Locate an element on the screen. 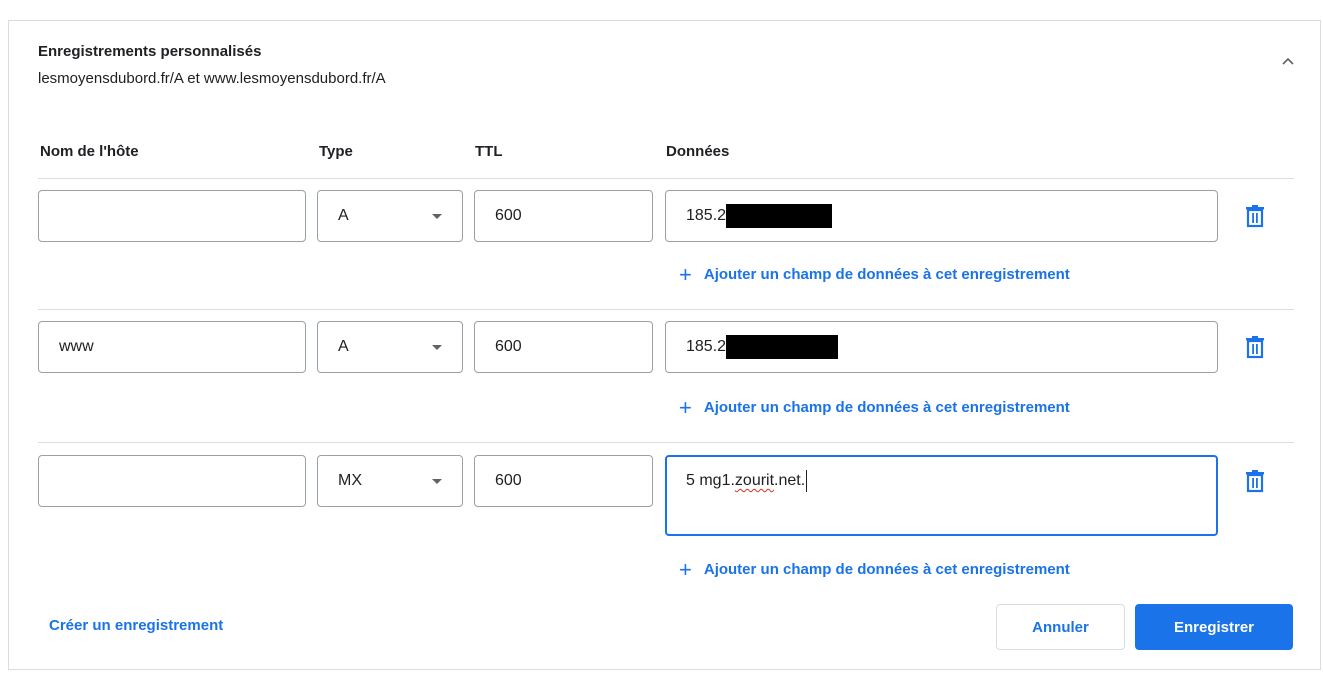 This screenshot has width=1323, height=675. chevron-up-icon is located at coordinates (1288, 61).